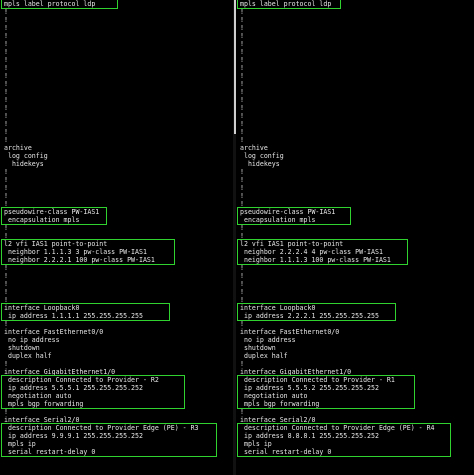 The height and width of the screenshot is (475, 474). What do you see at coordinates (317, 380) in the screenshot?
I see `config-line: description Connected to Provider - R1` at bounding box center [317, 380].